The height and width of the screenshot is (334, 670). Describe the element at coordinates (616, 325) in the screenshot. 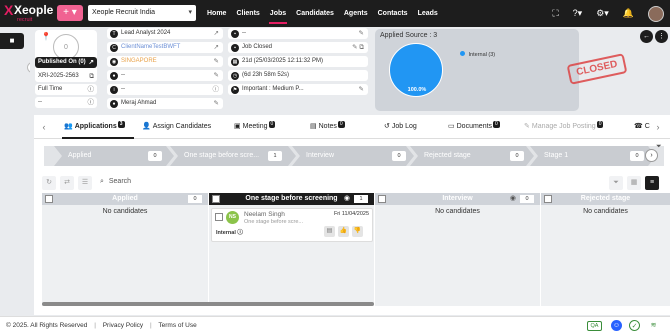

I see `chat-icon: ☺` at that location.